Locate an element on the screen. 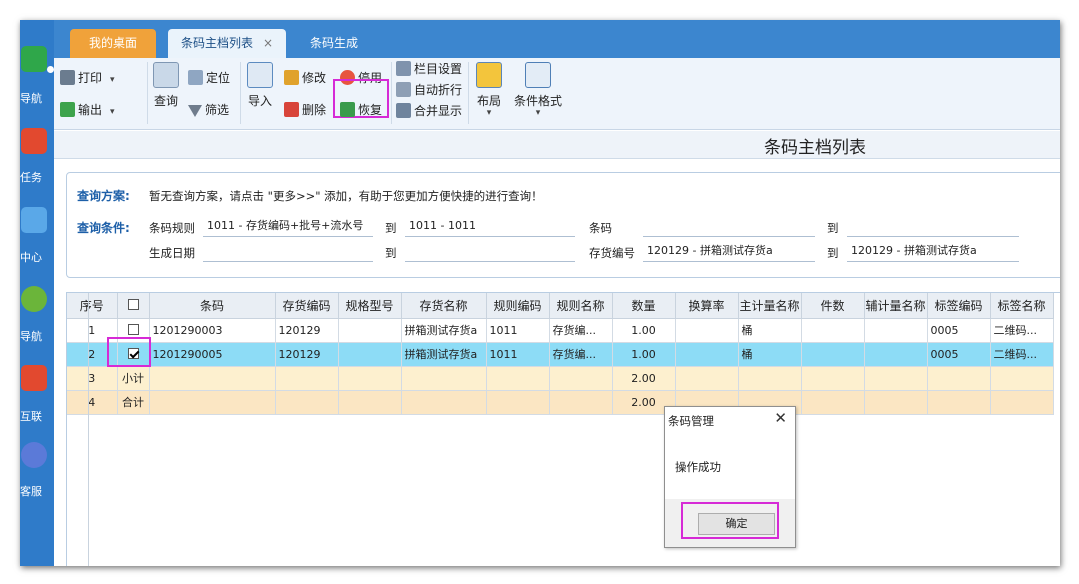  print-label: 打印 is located at coordinates (90, 78).